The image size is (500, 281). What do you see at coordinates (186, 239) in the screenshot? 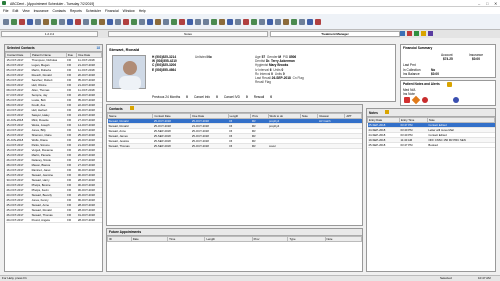
I see `future-appointments-header-2: Time` at bounding box center [186, 239].